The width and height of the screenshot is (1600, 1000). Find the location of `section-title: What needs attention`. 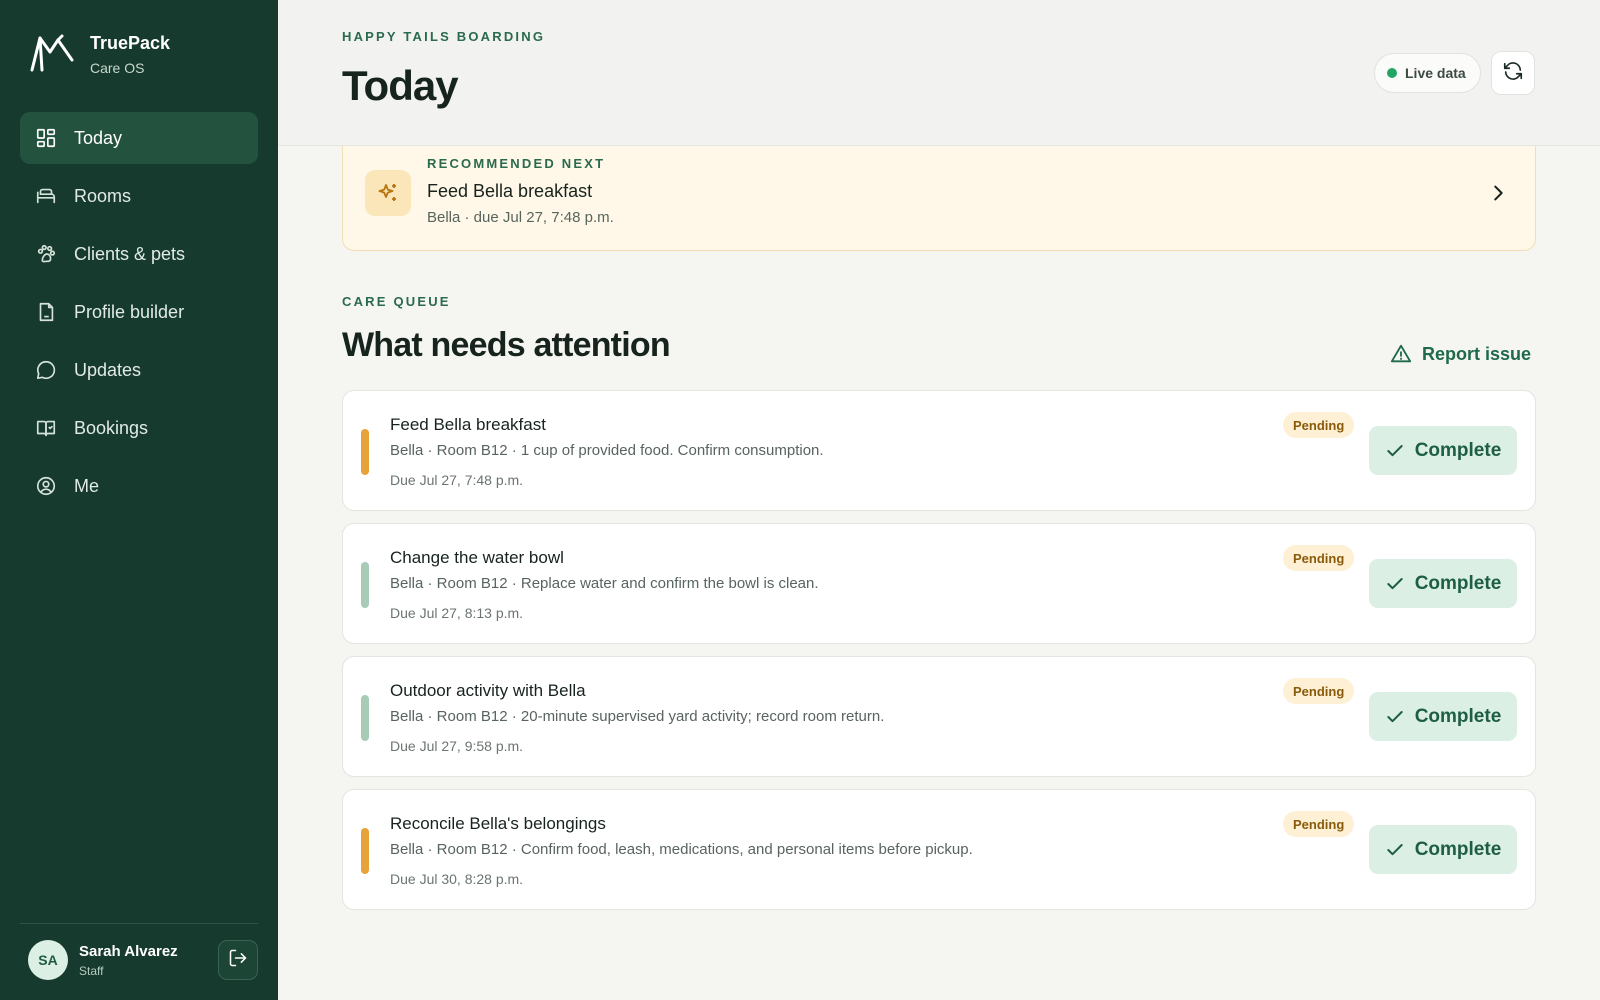

section-title: What needs attention is located at coordinates (506, 345).